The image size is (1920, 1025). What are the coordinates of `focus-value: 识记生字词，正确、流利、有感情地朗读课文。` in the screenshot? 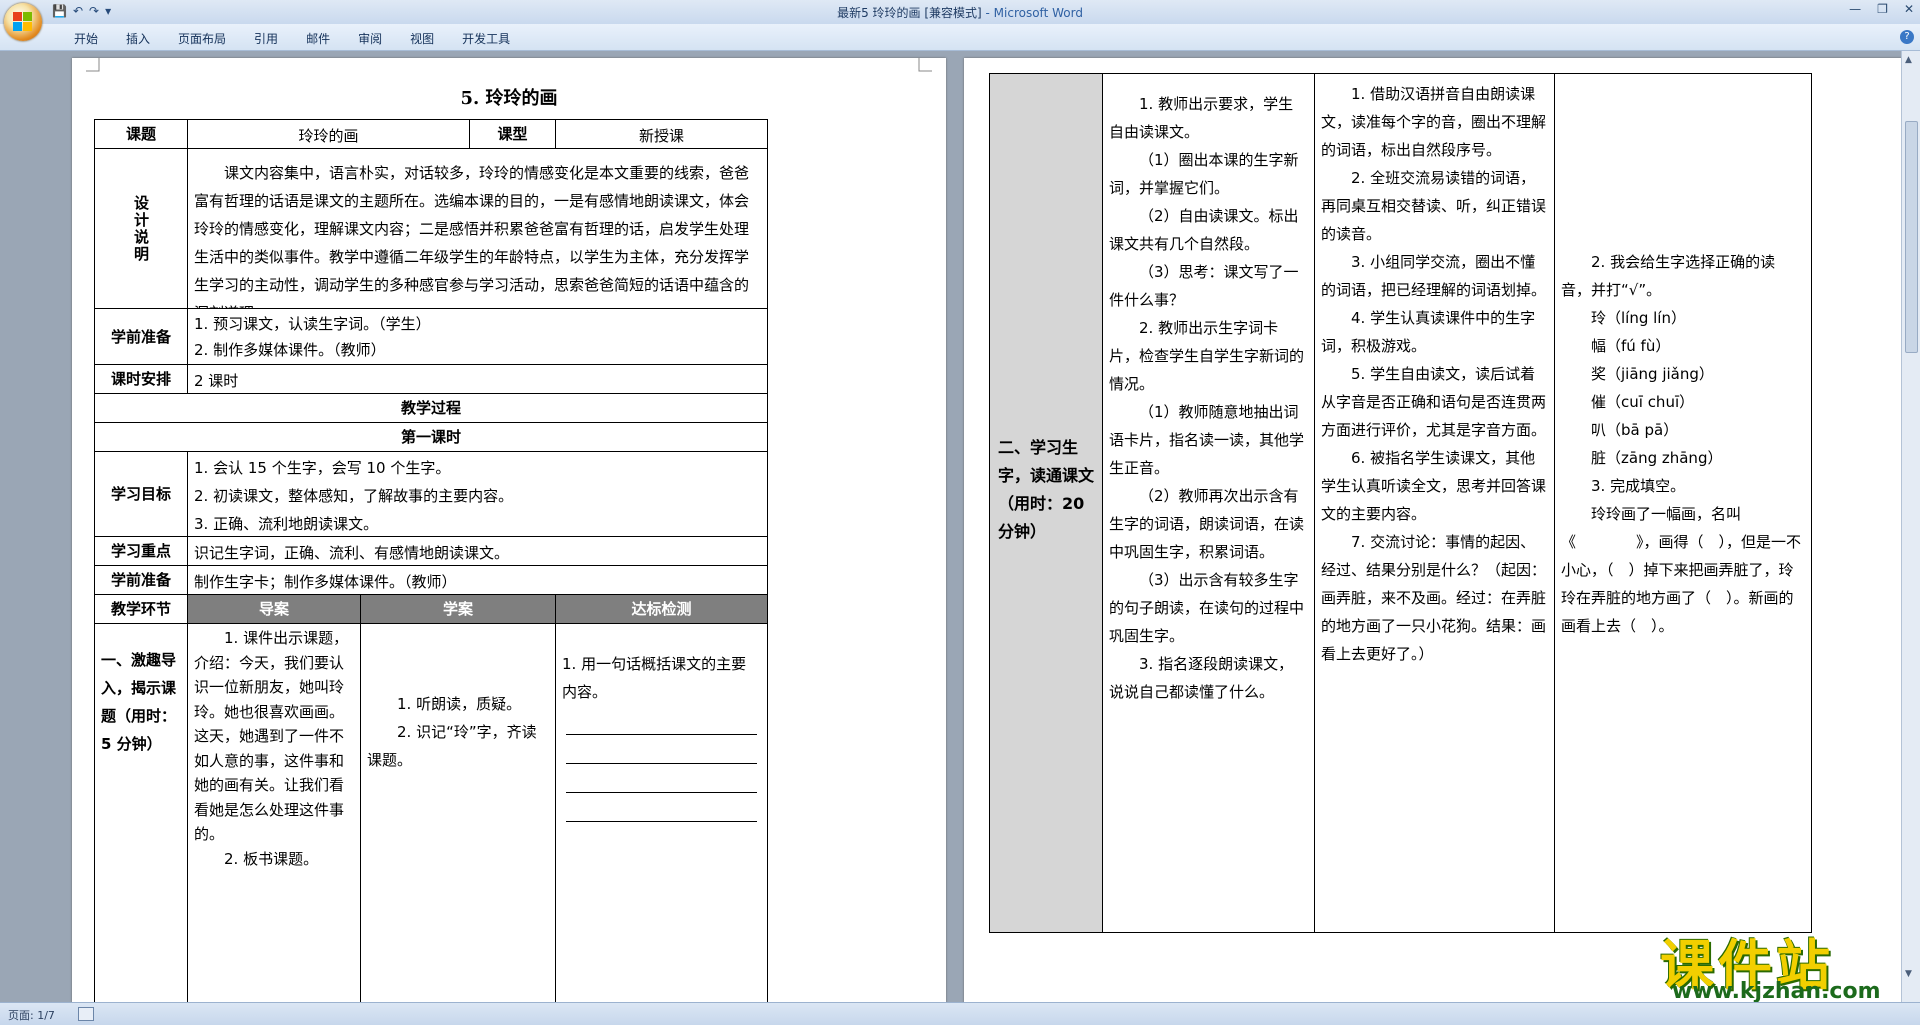 It's located at (477, 551).